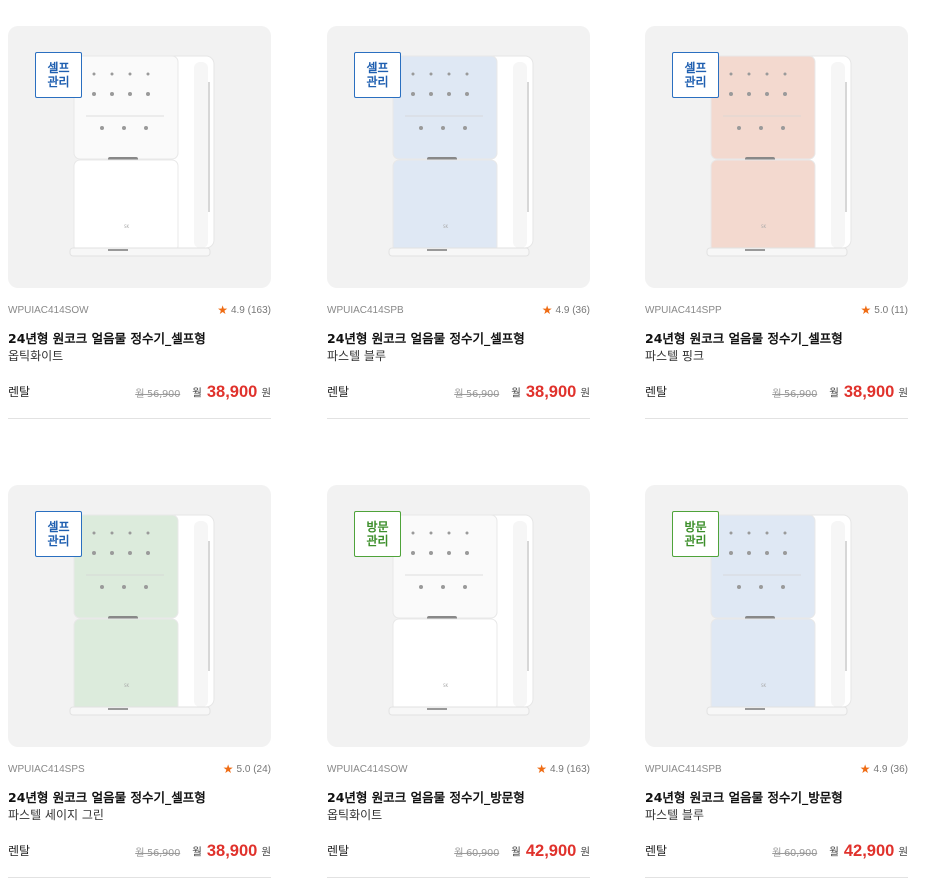  Describe the element at coordinates (56, 815) in the screenshot. I see `product-color: 파스텔 세이지 그린` at that location.